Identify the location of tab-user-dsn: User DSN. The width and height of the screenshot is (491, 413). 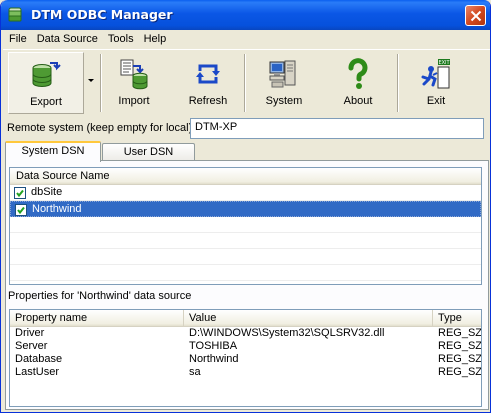
(148, 152).